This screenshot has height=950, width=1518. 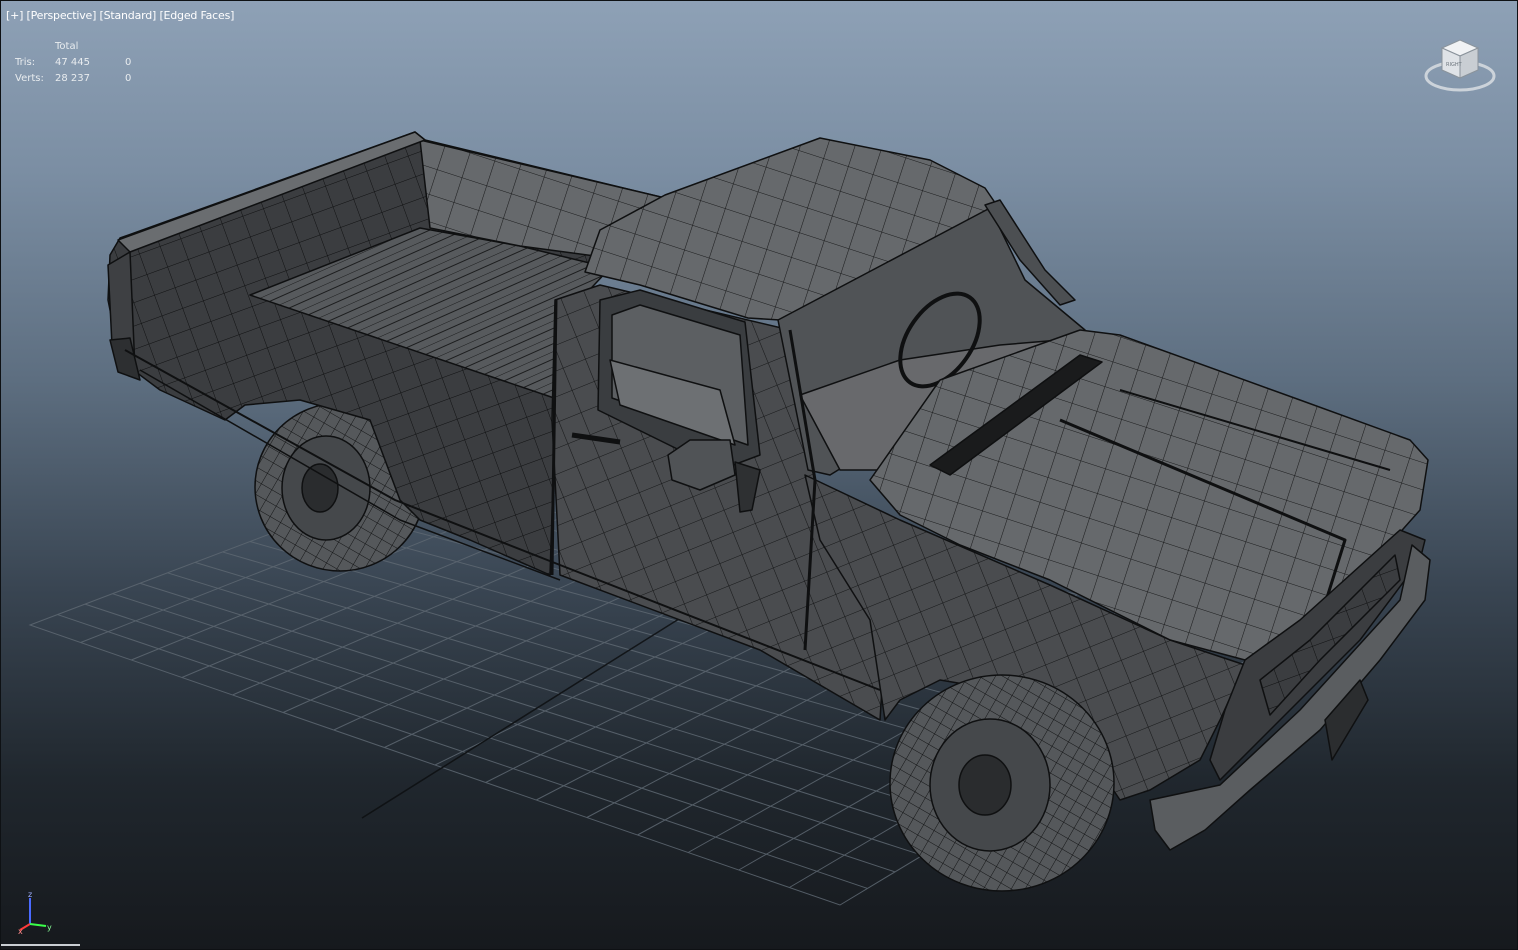 I want to click on grid-axis-line, so click(x=526, y=715).